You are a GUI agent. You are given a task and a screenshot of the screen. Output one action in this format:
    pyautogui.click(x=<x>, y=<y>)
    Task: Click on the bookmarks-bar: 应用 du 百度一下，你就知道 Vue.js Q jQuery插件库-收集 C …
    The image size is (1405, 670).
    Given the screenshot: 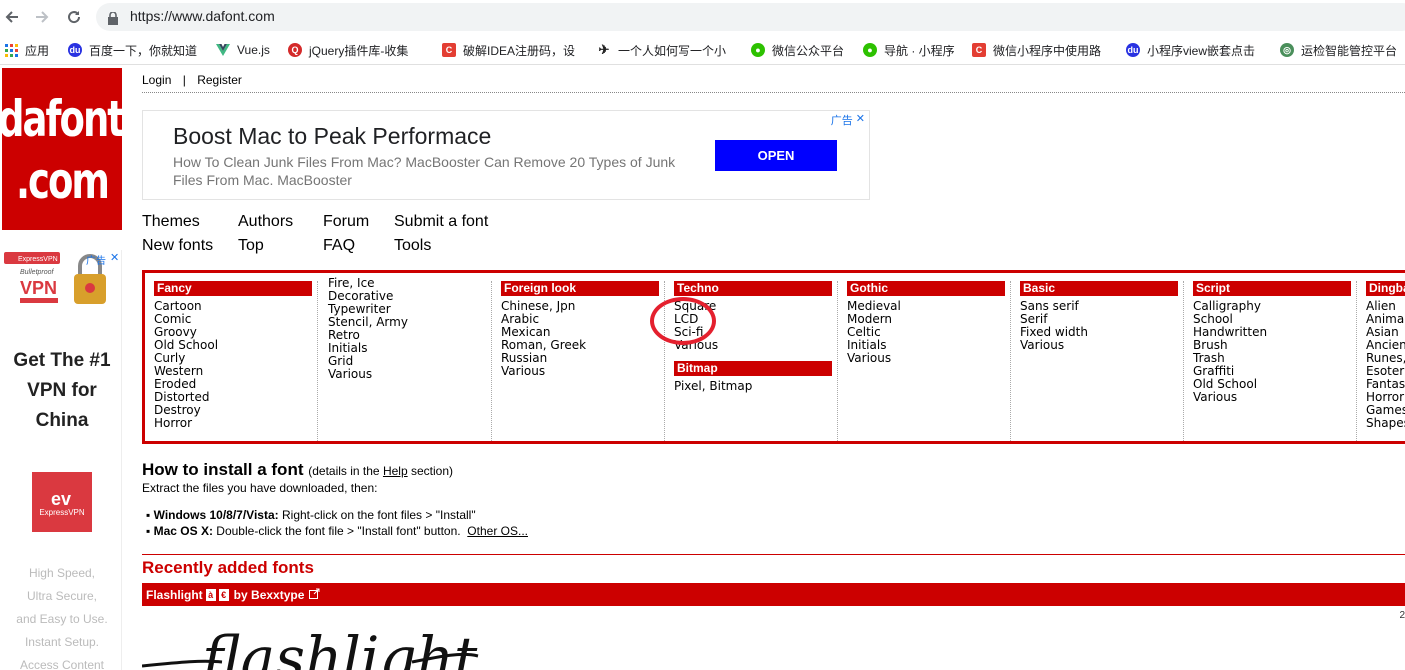 What is the action you would take?
    pyautogui.click(x=702, y=49)
    